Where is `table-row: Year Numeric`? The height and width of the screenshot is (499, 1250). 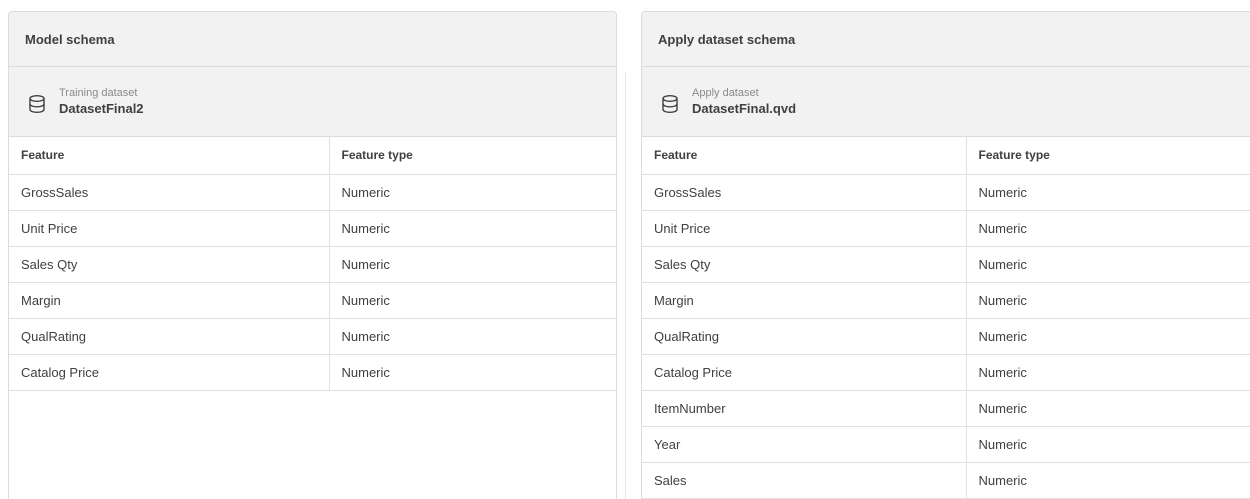 table-row: Year Numeric is located at coordinates (946, 444).